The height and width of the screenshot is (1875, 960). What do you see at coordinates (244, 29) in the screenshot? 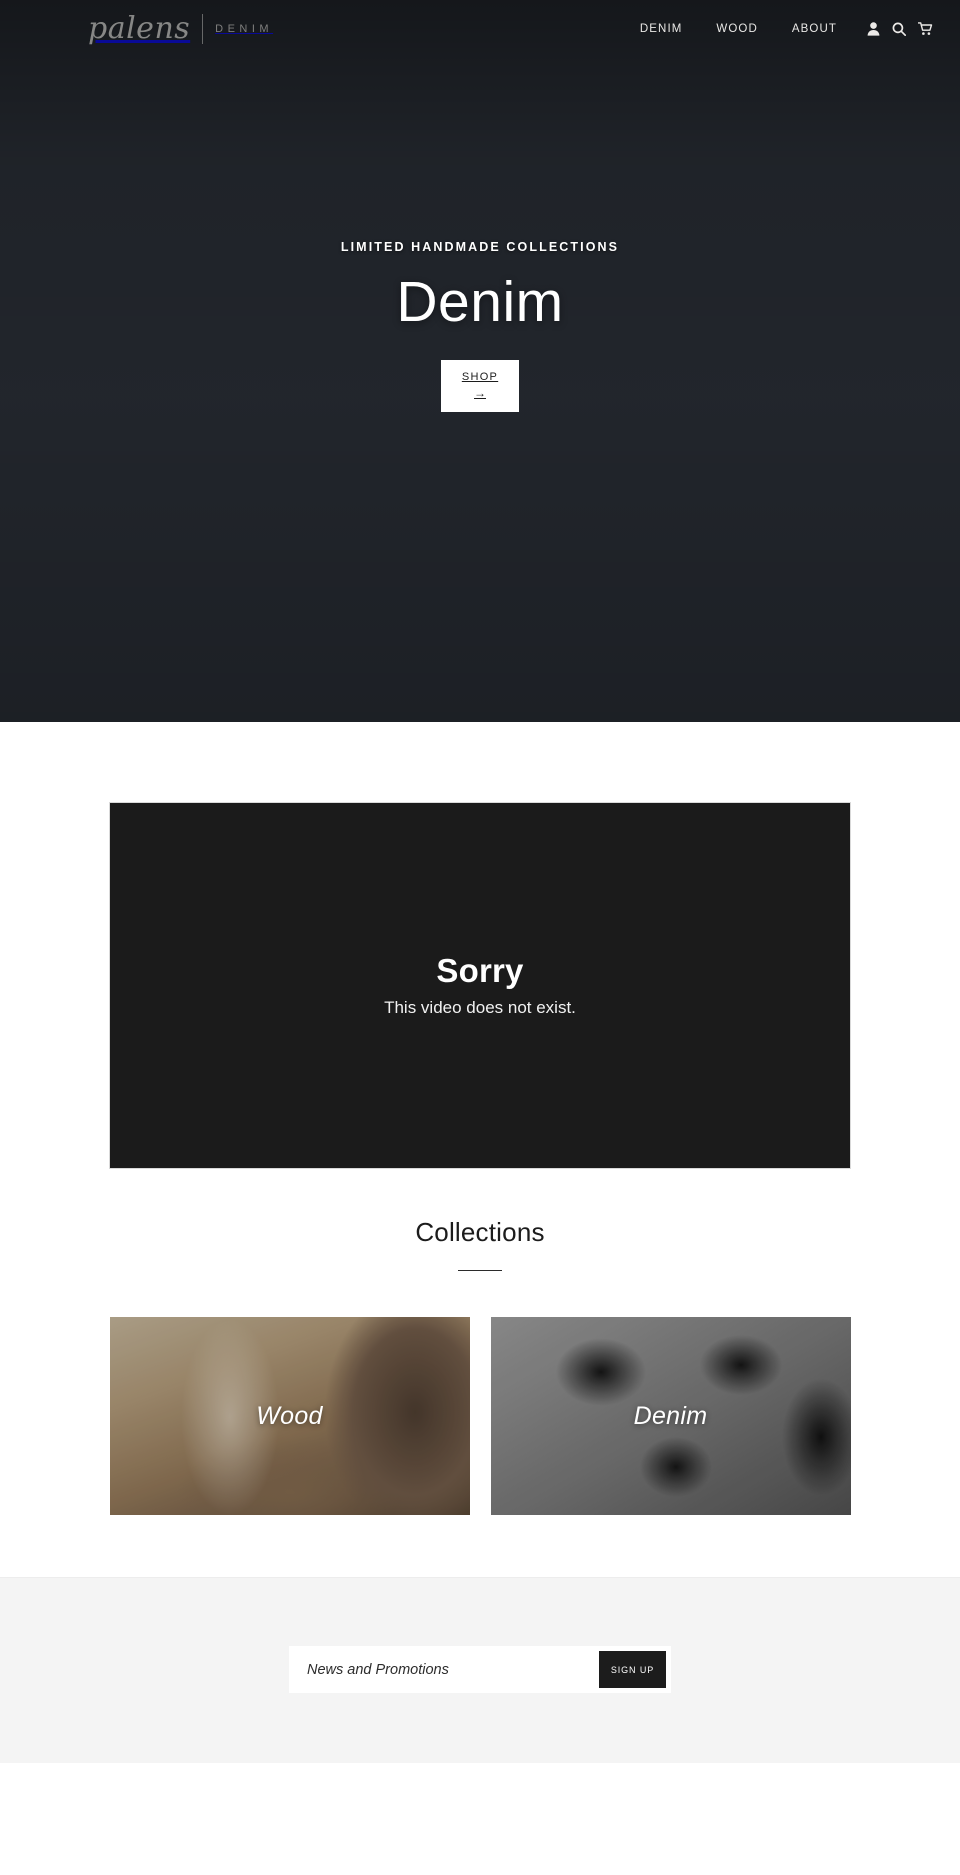
I see `logo-subtitle: DENIM` at bounding box center [244, 29].